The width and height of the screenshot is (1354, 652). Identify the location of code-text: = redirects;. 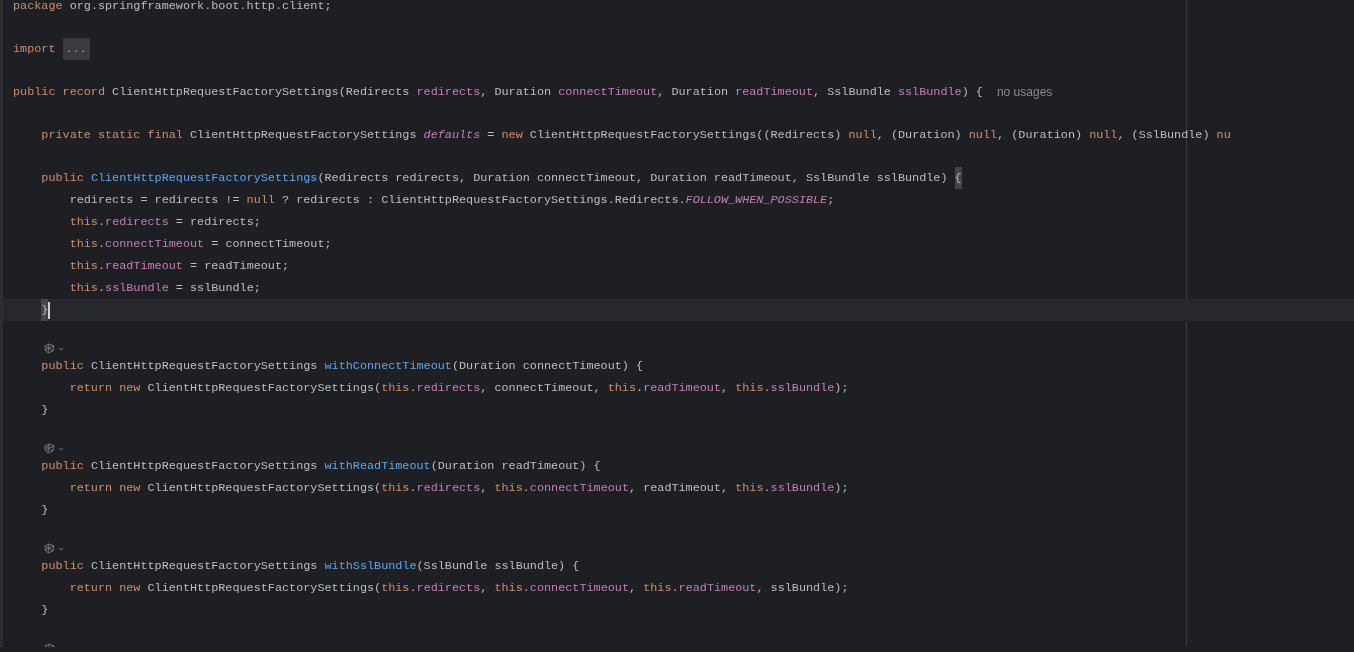
(217, 222).